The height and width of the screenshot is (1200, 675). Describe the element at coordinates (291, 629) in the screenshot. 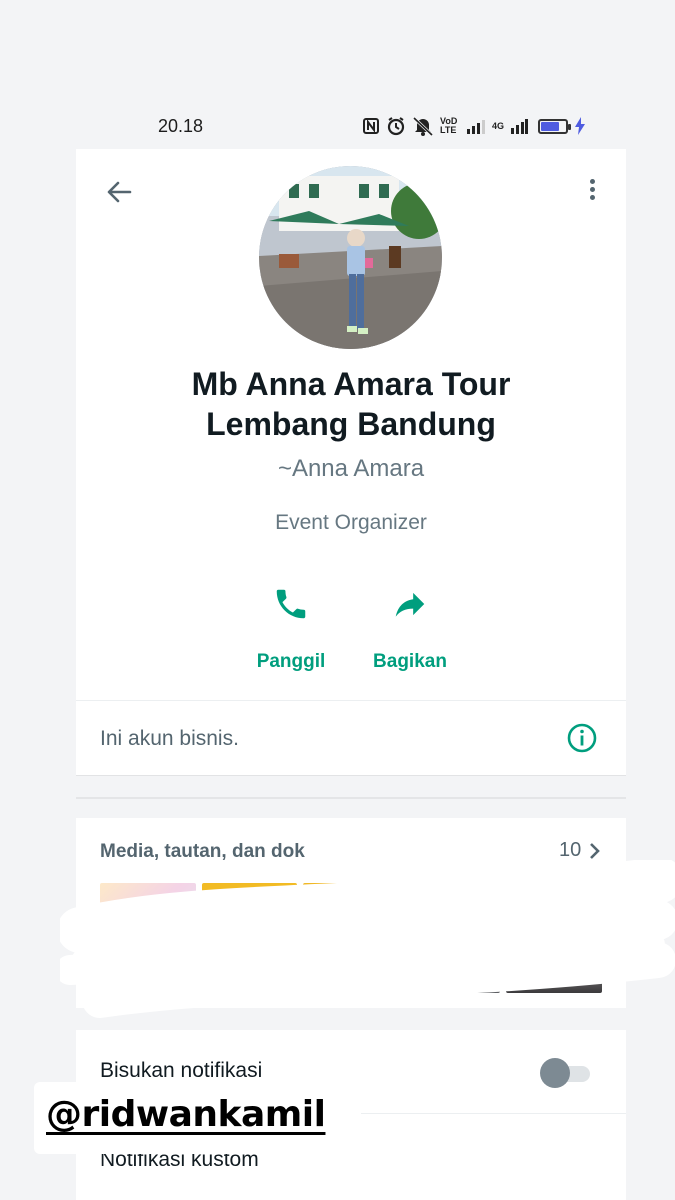

I see `call-button: Panggil` at that location.